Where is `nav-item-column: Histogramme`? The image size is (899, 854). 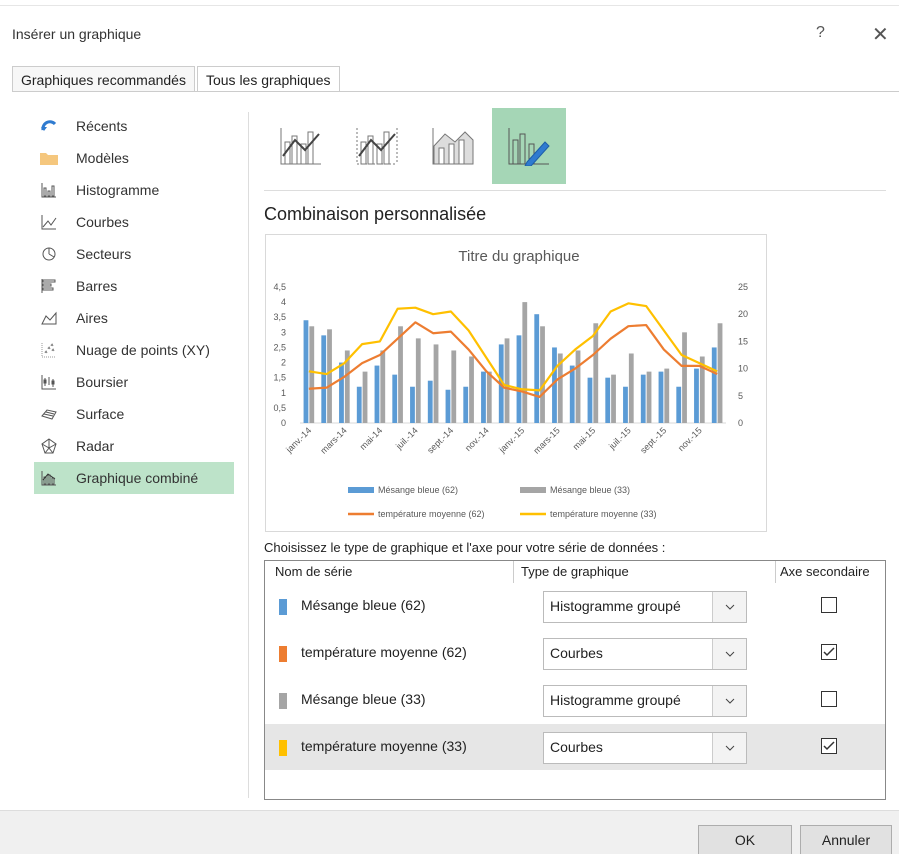 nav-item-column: Histogramme is located at coordinates (134, 190).